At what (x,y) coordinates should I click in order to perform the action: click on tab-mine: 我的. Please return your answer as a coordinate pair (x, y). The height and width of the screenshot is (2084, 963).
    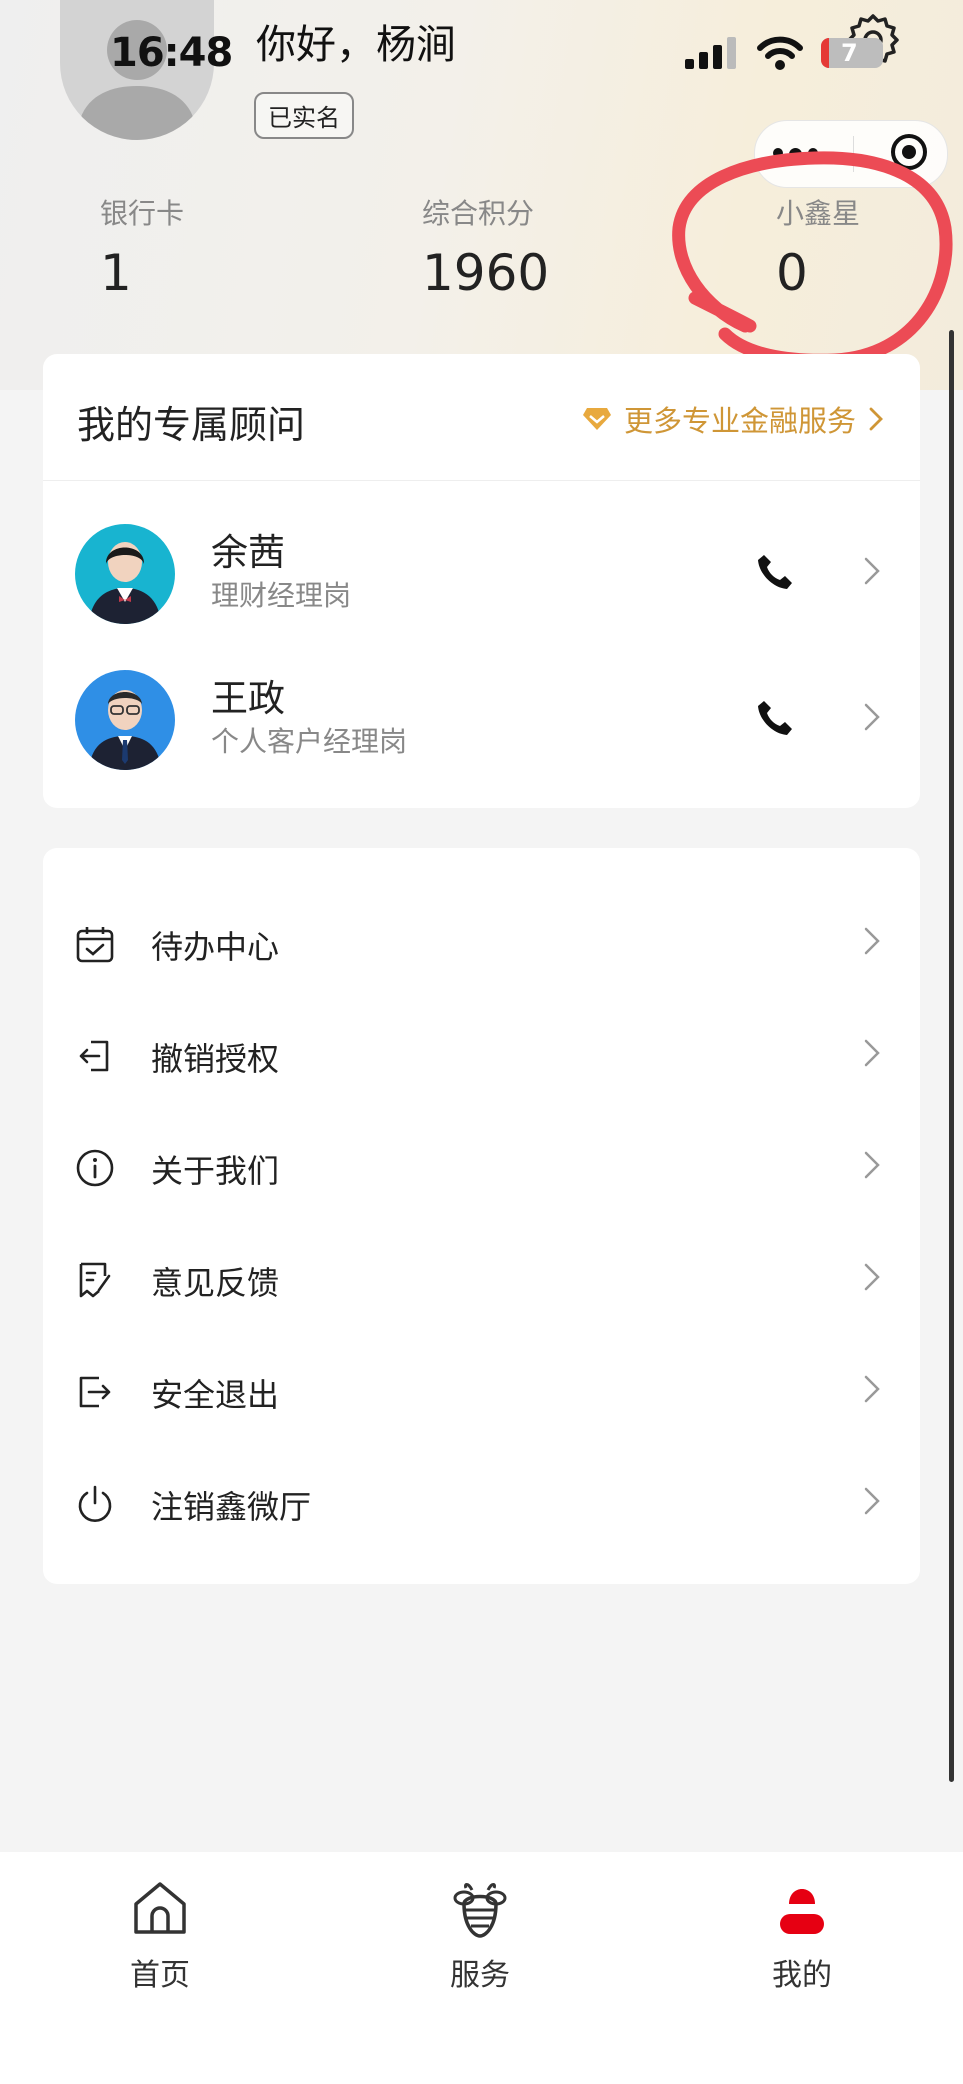
    Looking at the image, I should click on (802, 1936).